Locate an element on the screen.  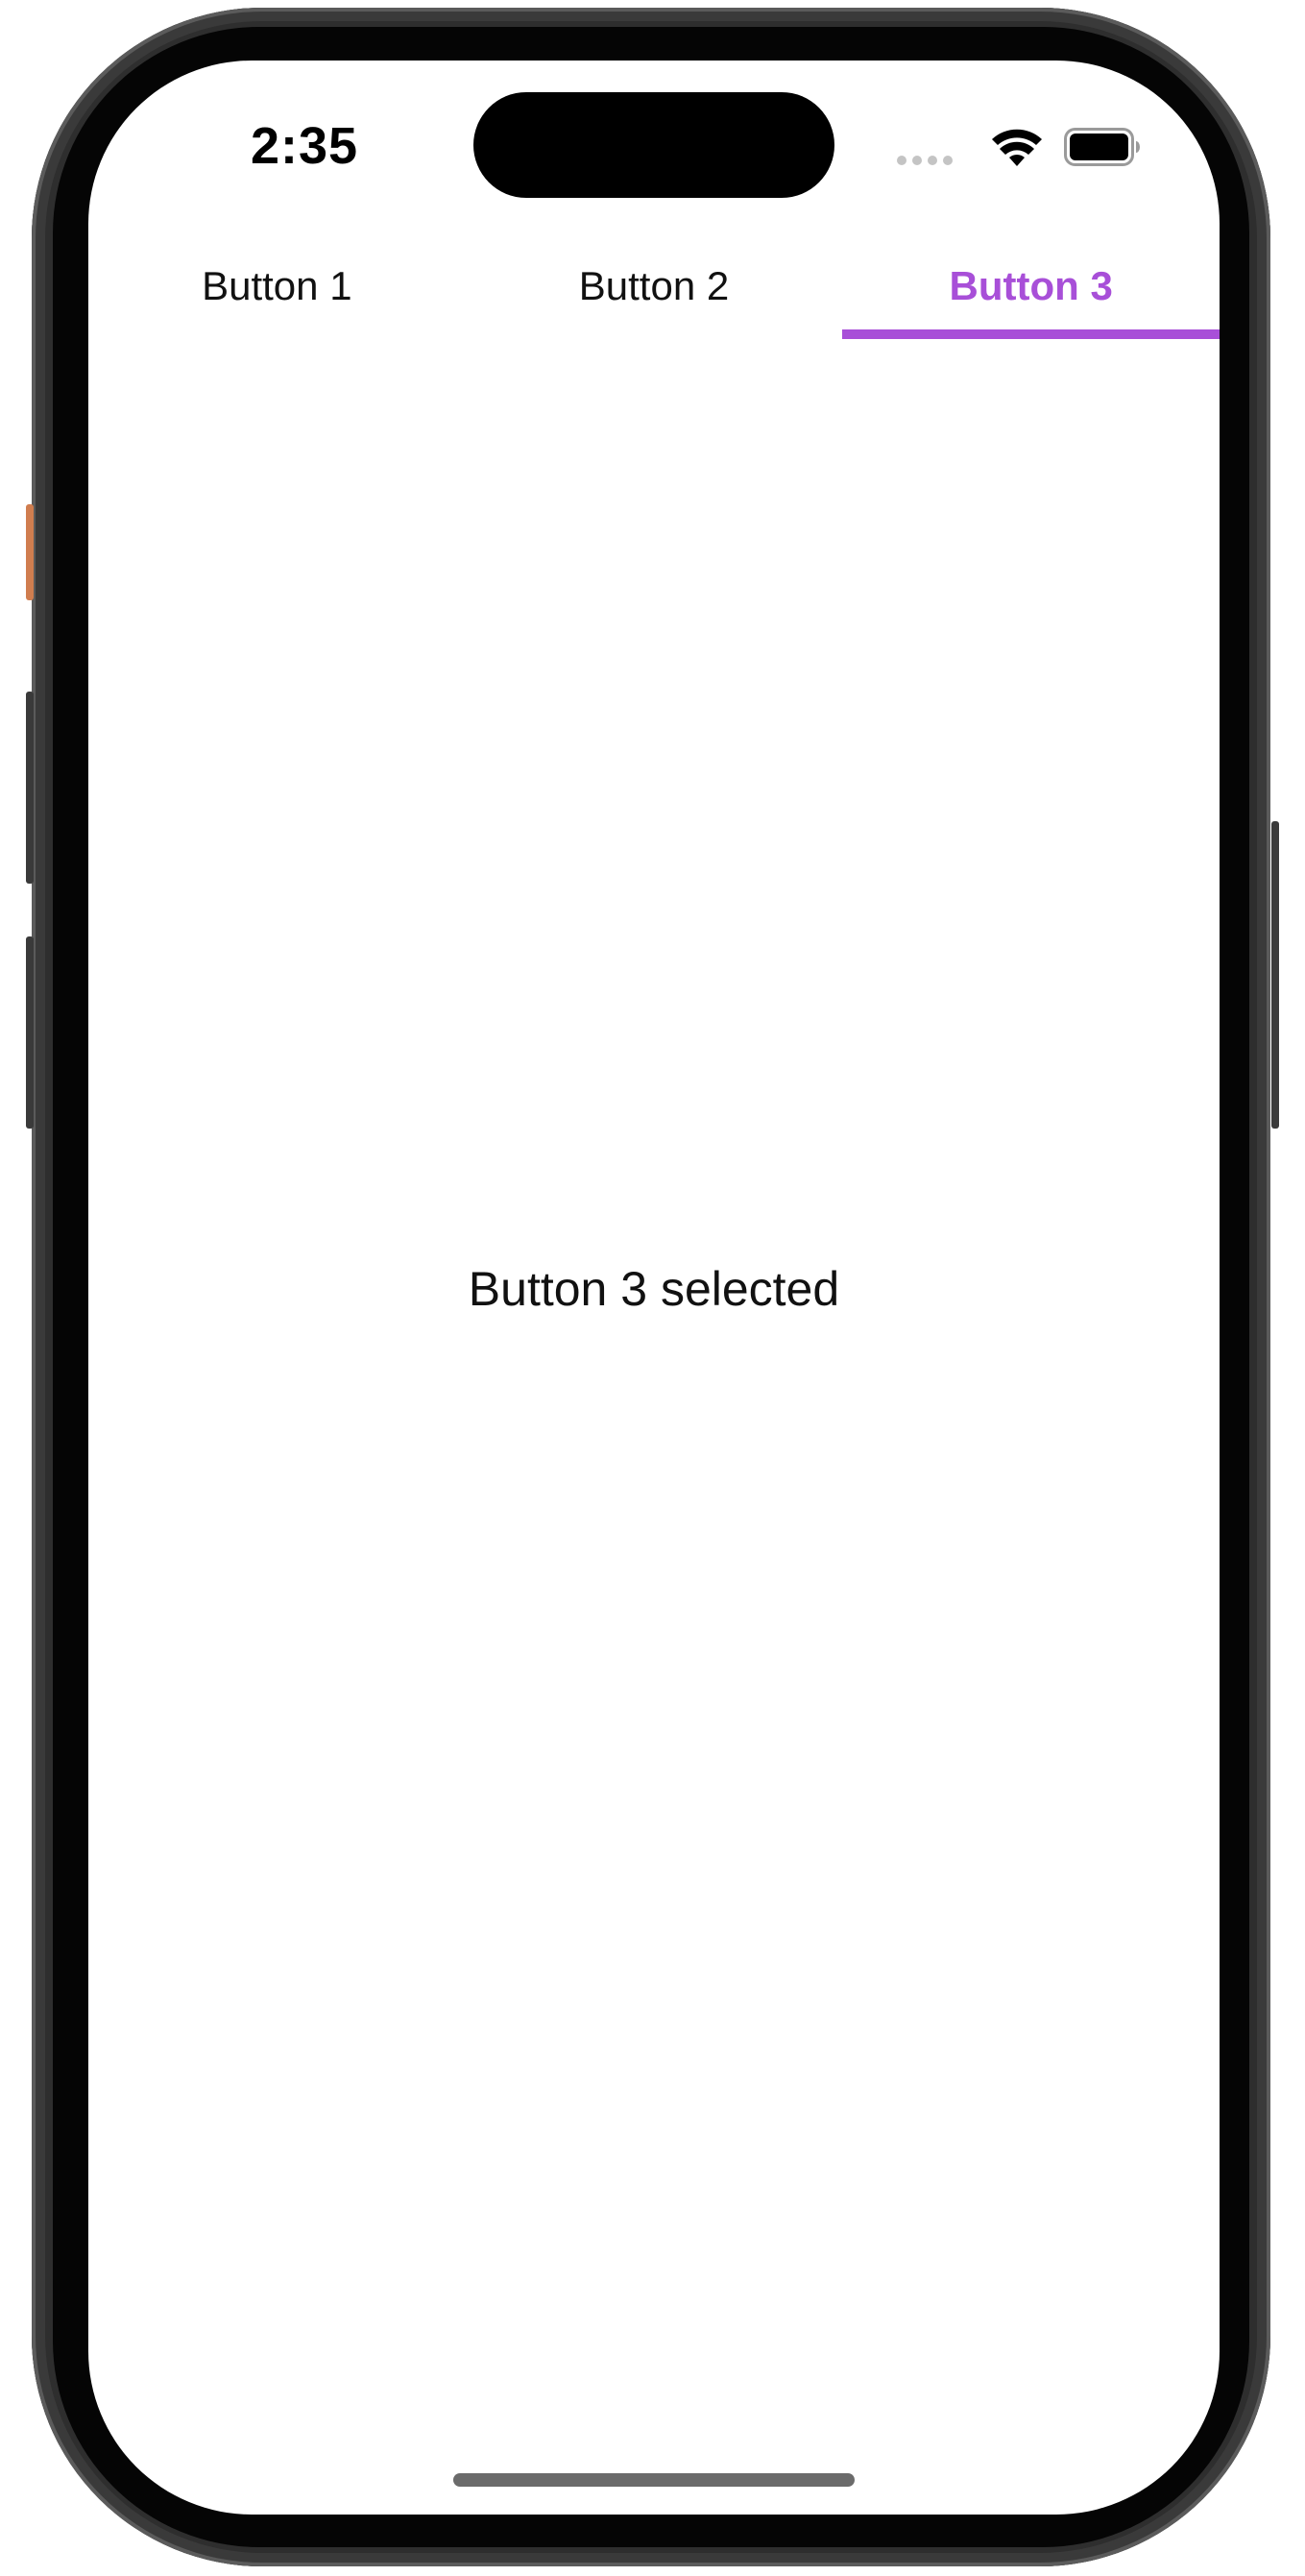
status-icons is located at coordinates (1022, 148).